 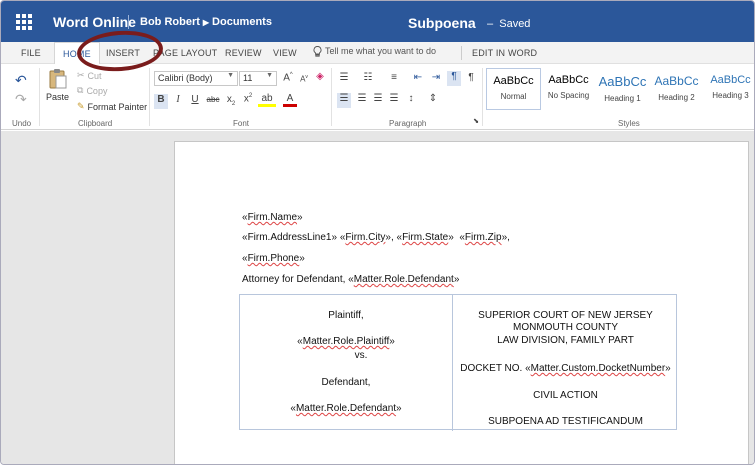 I want to click on tab-file: FILE, so click(x=31, y=53).